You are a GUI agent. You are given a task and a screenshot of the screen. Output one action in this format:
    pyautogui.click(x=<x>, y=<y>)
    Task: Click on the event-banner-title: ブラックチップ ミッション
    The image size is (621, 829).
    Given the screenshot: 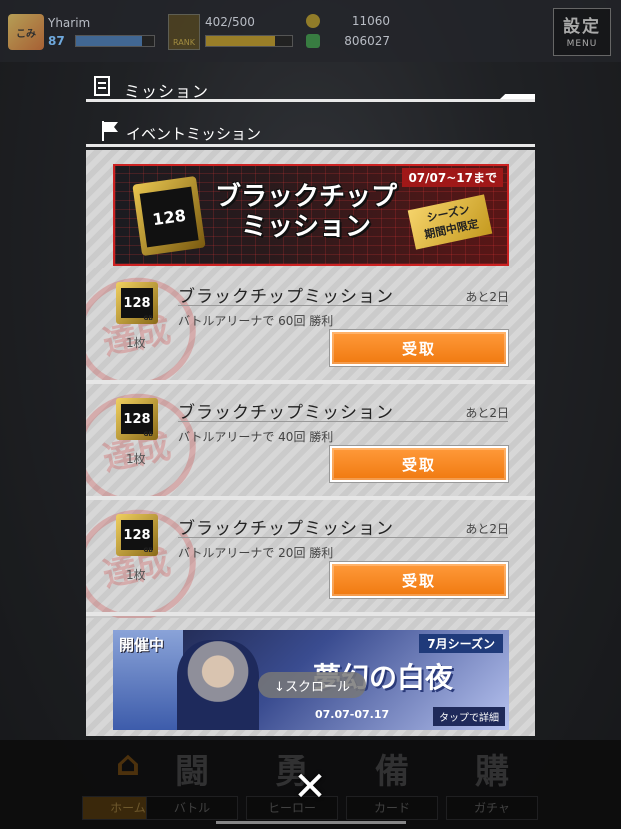 What is the action you would take?
    pyautogui.click(x=306, y=212)
    